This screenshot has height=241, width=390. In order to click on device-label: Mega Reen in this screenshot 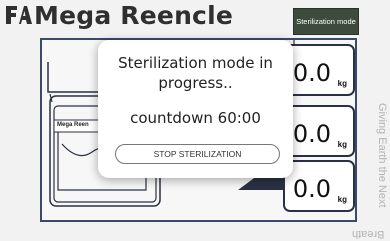, I will do `click(73, 125)`.